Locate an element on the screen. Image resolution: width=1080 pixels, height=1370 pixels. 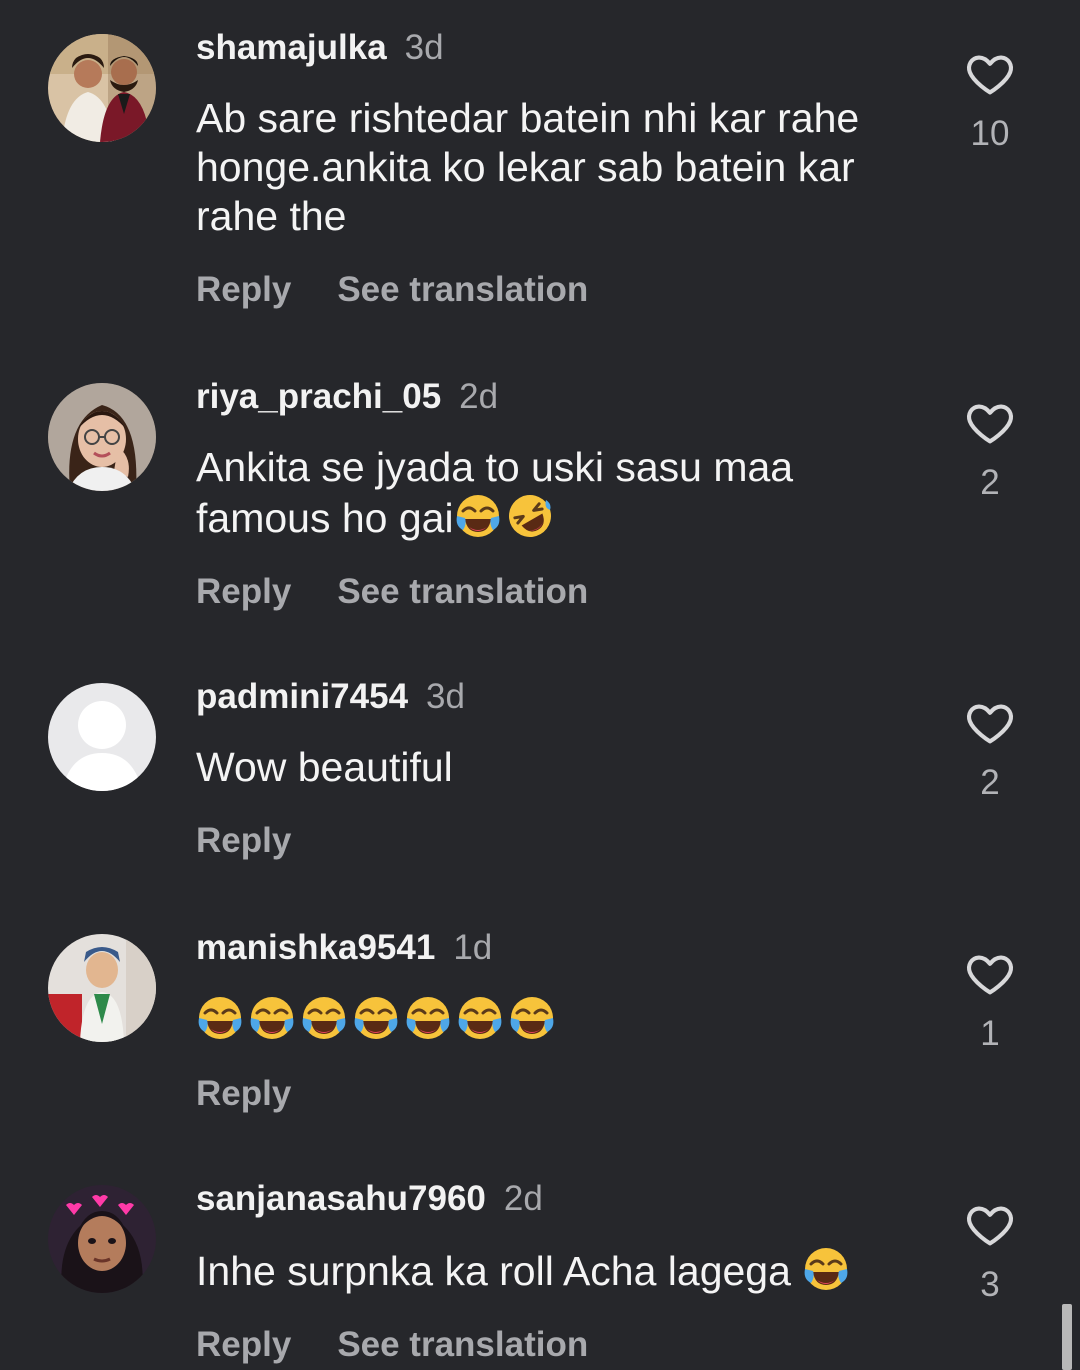
comment-text-content: Inhe surpnka ka roll Acha lagega is located at coordinates (493, 1271).